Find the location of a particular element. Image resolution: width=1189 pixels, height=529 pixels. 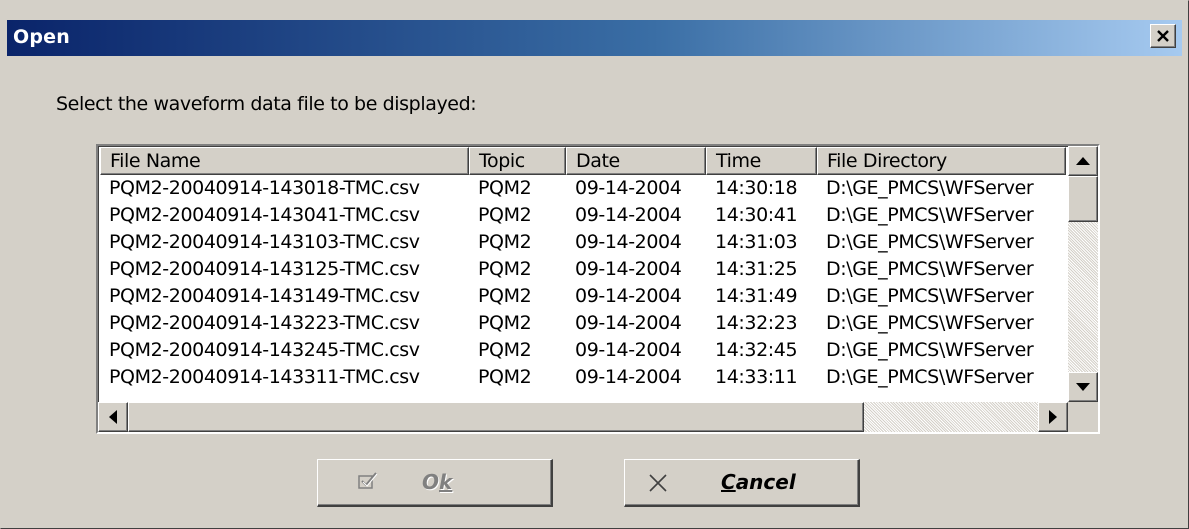

scroll-up-button is located at coordinates (1083, 161).